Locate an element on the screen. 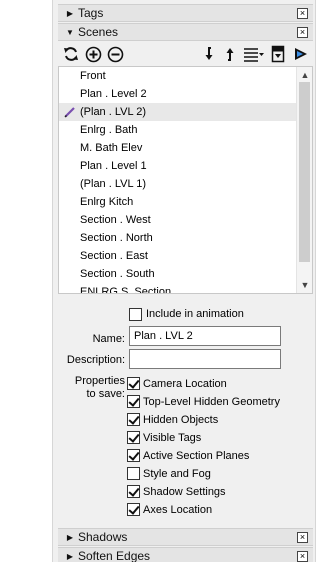 Image resolution: width=330 pixels, height=562 pixels. scene-name: (Plan . LVL 2) is located at coordinates (113, 112).